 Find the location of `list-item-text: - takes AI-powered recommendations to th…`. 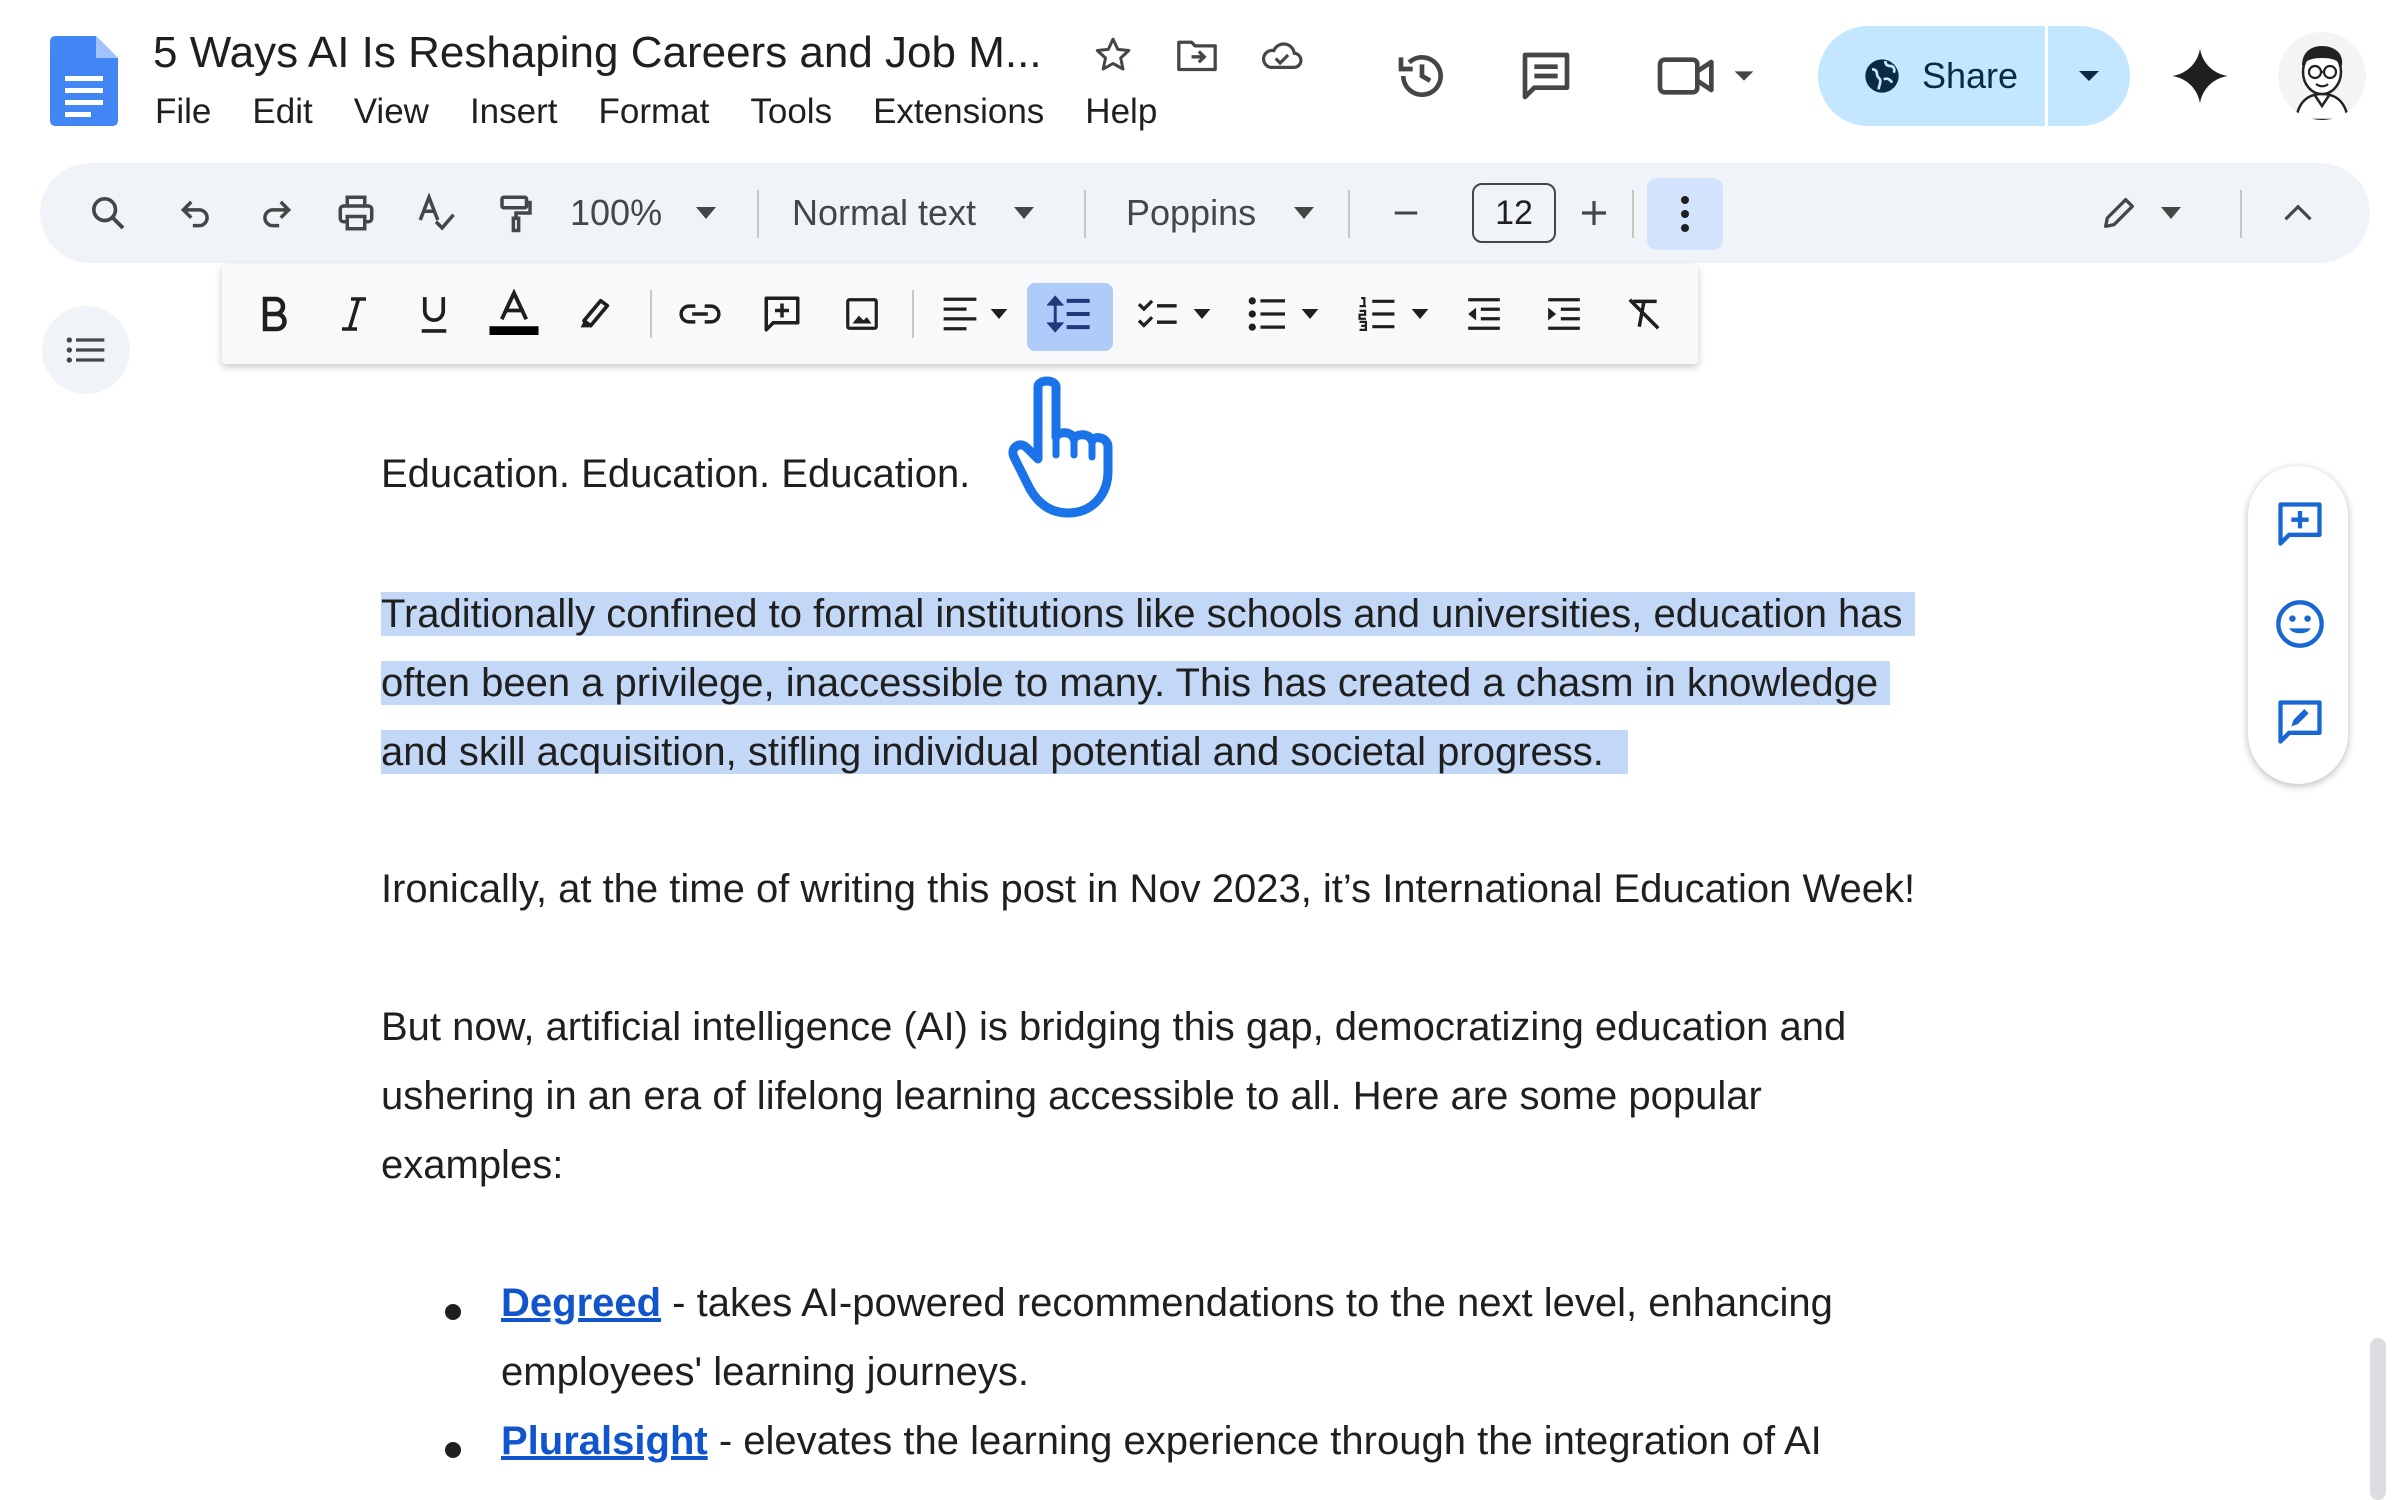

list-item-text: - takes AI-powered recommendations to th… is located at coordinates (1247, 1303).